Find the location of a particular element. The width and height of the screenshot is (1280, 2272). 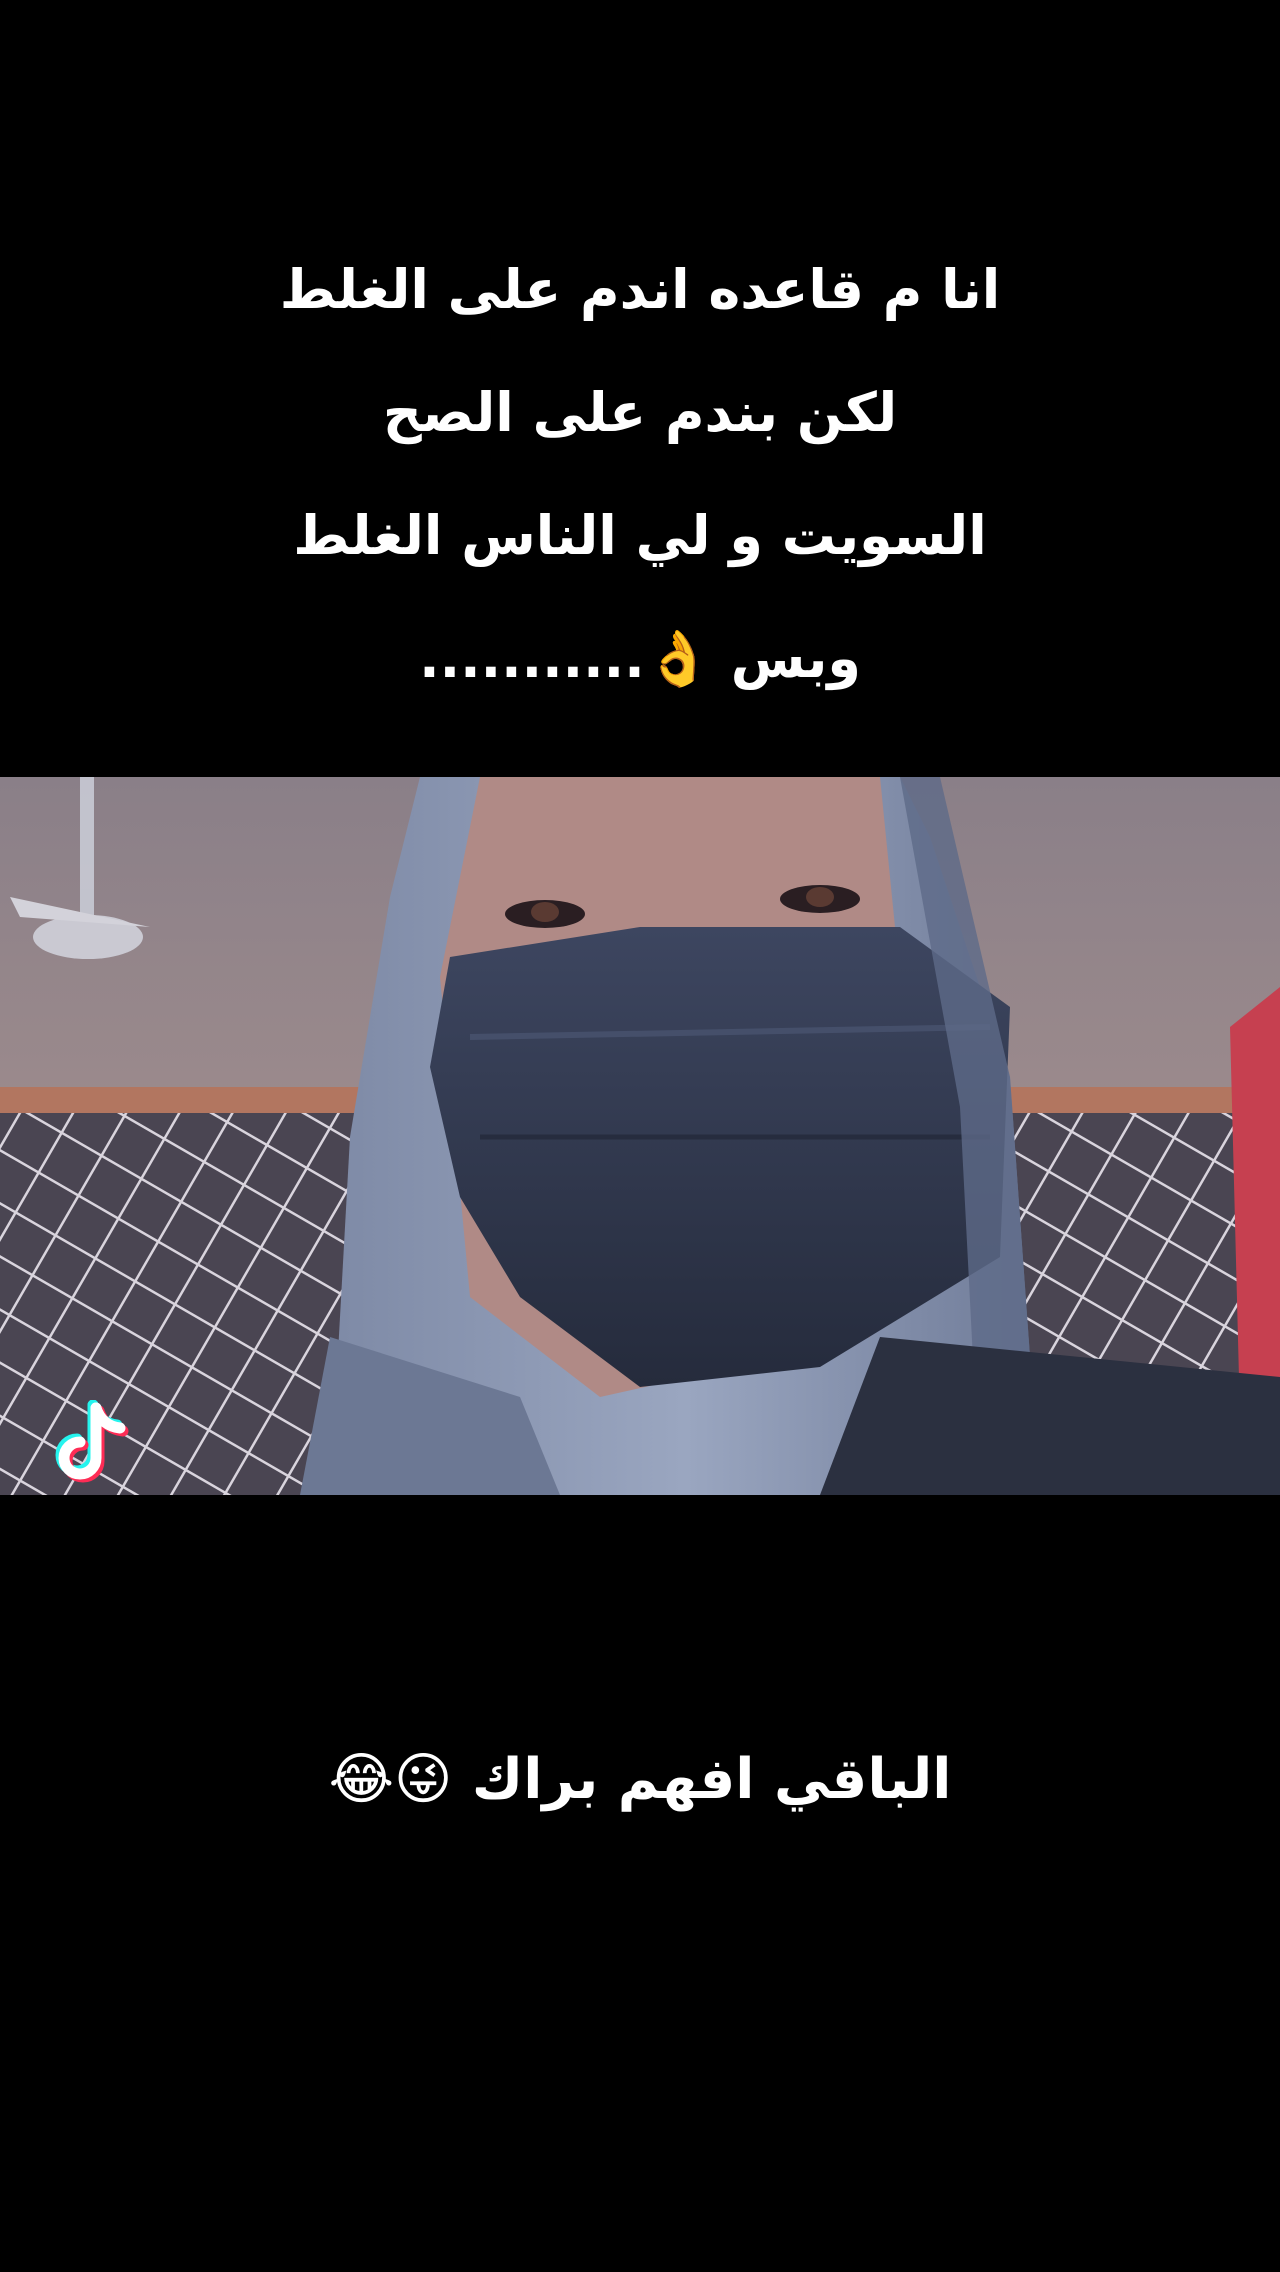

caption-line-2: لكن بندم على الصح is located at coordinates (640, 412).